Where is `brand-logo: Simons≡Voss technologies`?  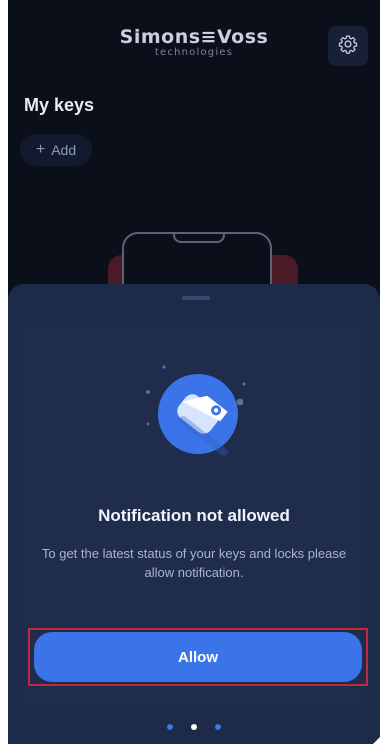
brand-logo: Simons≡Voss technologies is located at coordinates (194, 42).